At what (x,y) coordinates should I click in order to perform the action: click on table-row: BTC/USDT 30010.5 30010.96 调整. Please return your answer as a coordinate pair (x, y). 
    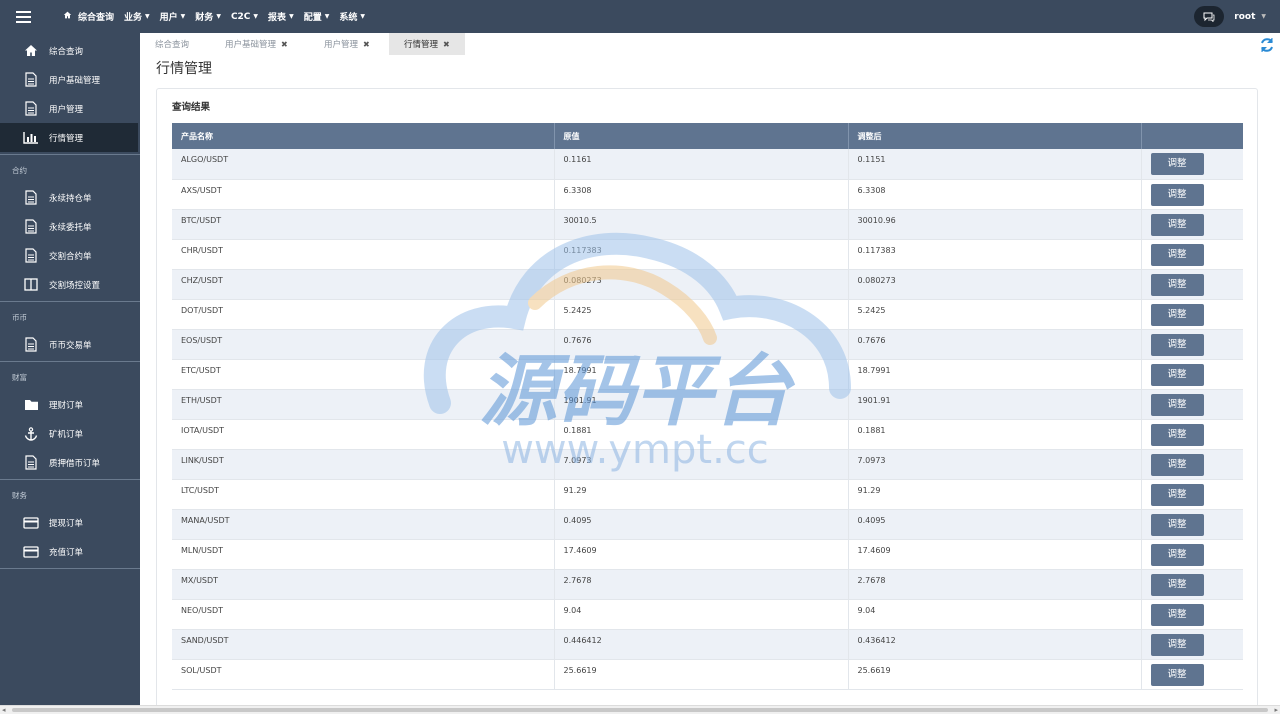
    Looking at the image, I should click on (707, 224).